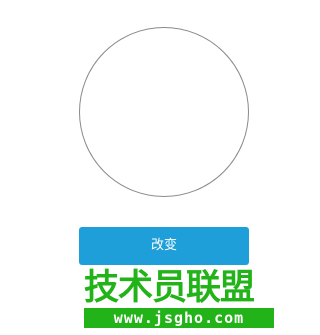 The image size is (320, 335). What do you see at coordinates (179, 318) in the screenshot?
I see `watermark-site-url: www.jsgho.com` at bounding box center [179, 318].